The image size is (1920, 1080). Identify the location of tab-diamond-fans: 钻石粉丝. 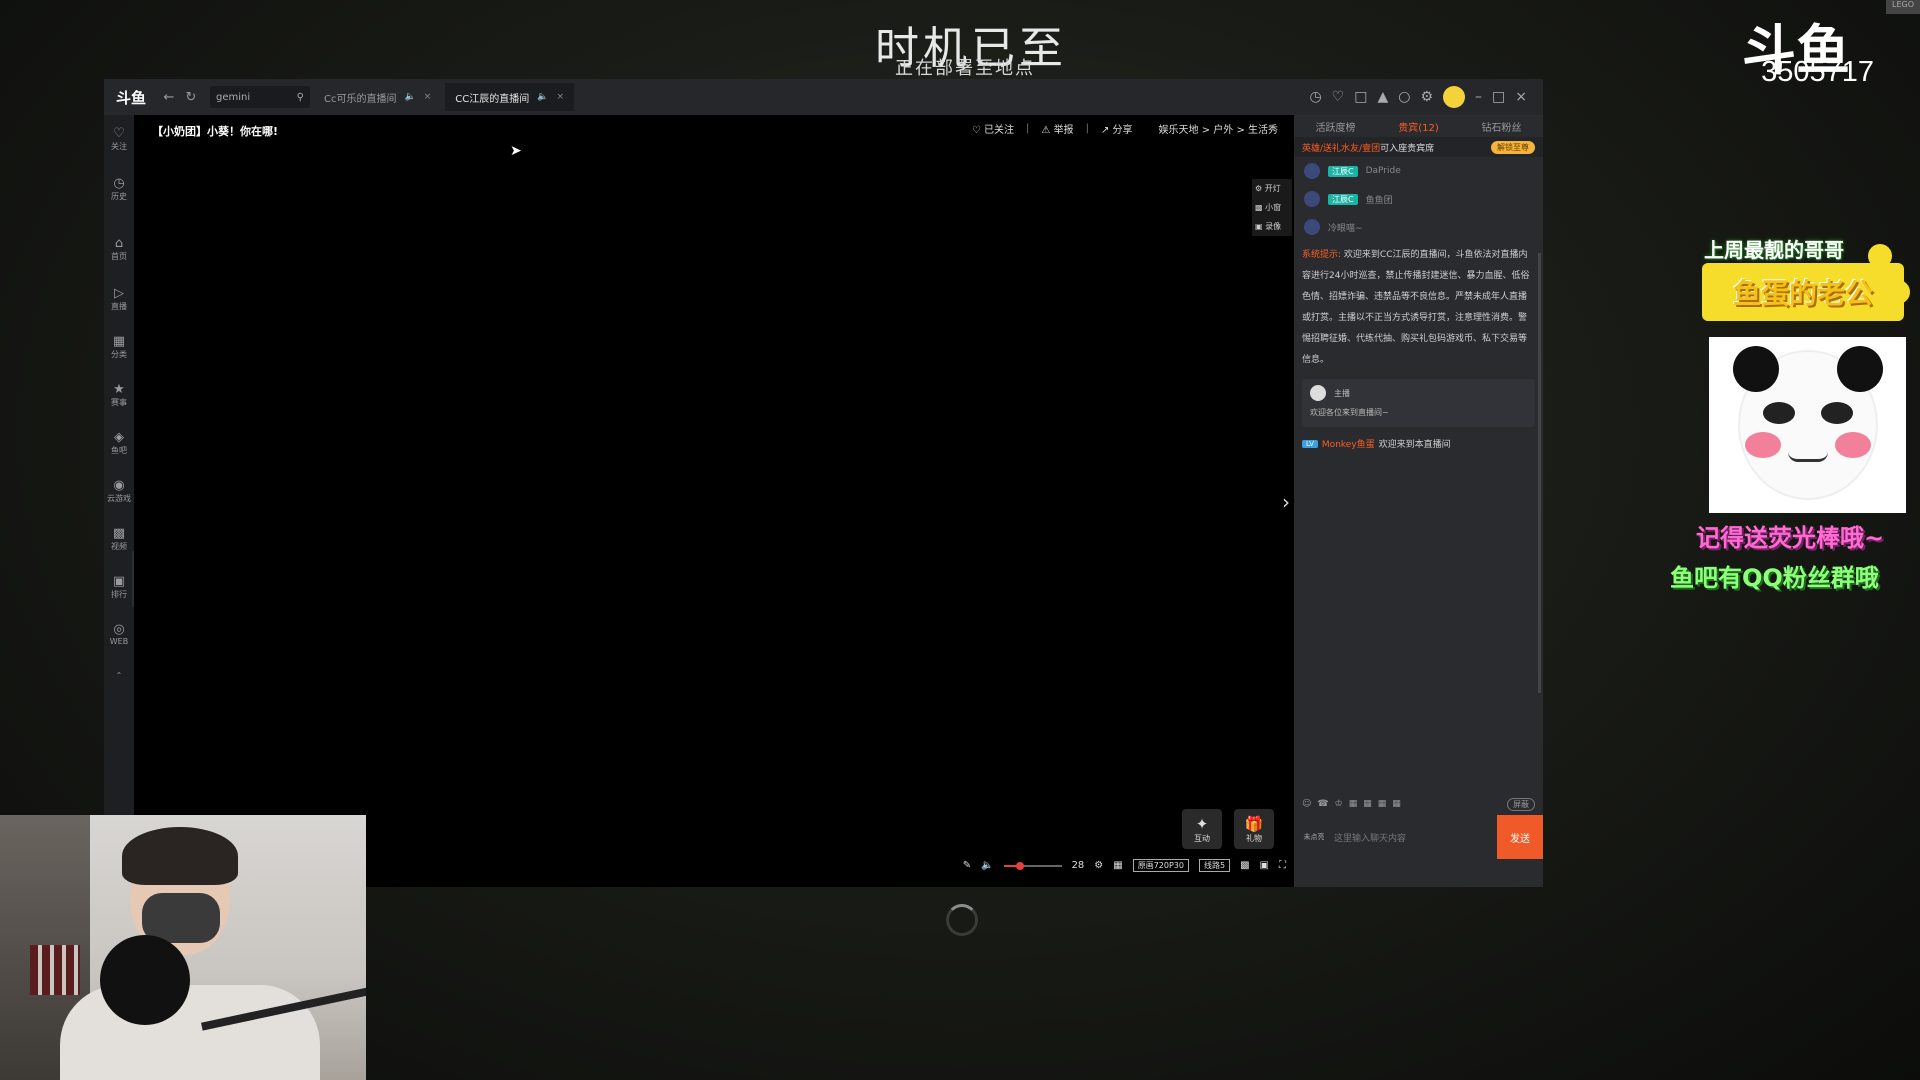
(1501, 126).